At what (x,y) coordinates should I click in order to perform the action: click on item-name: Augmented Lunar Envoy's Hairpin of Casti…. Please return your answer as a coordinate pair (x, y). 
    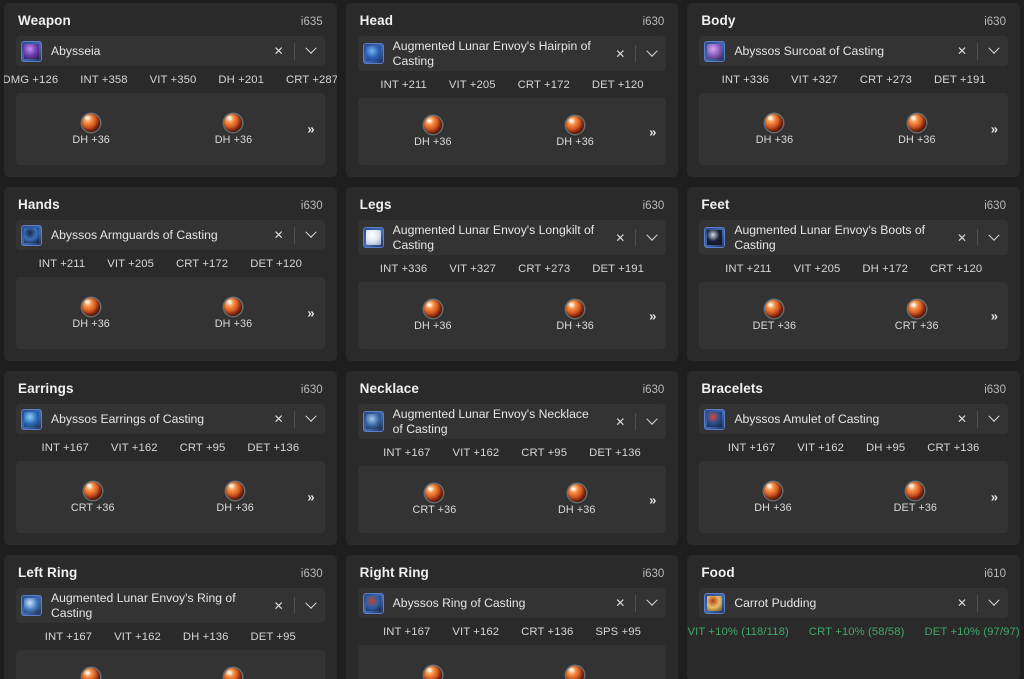
    Looking at the image, I should click on (491, 53).